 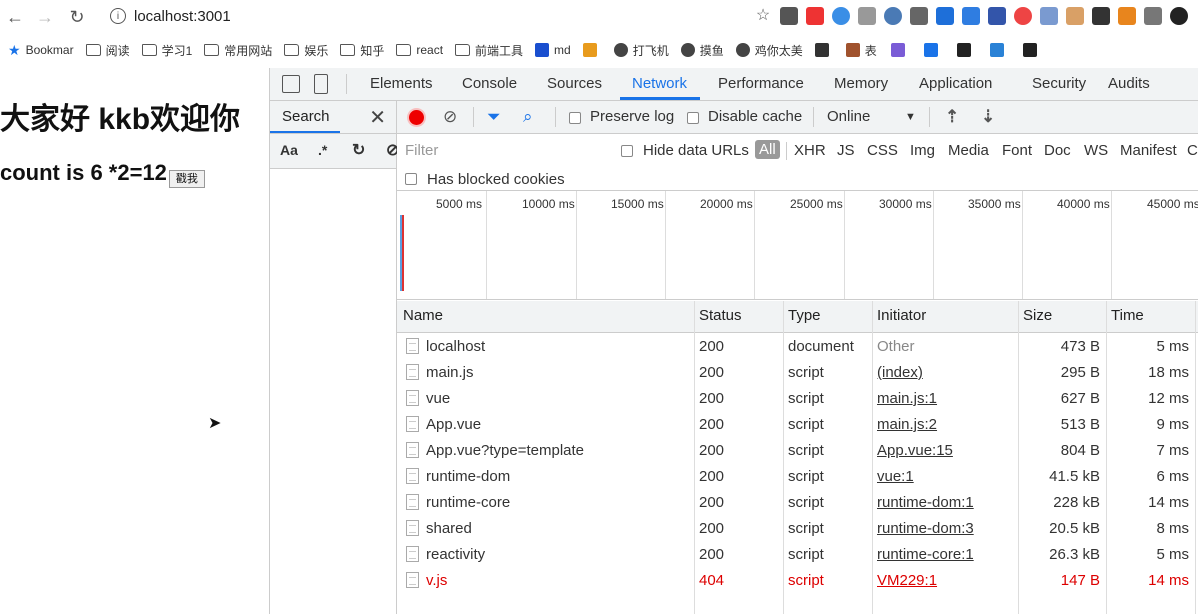 I want to click on bookmark-item: 娱乐, so click(x=306, y=50).